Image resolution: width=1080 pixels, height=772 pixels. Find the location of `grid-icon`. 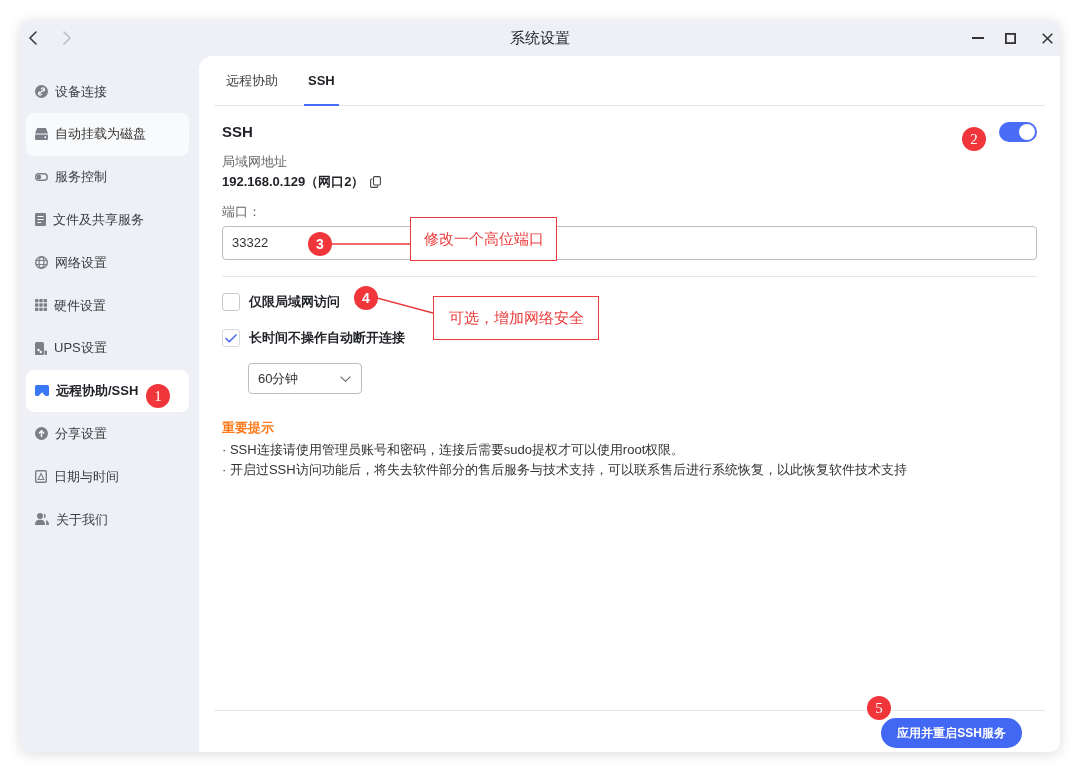

grid-icon is located at coordinates (41, 305).